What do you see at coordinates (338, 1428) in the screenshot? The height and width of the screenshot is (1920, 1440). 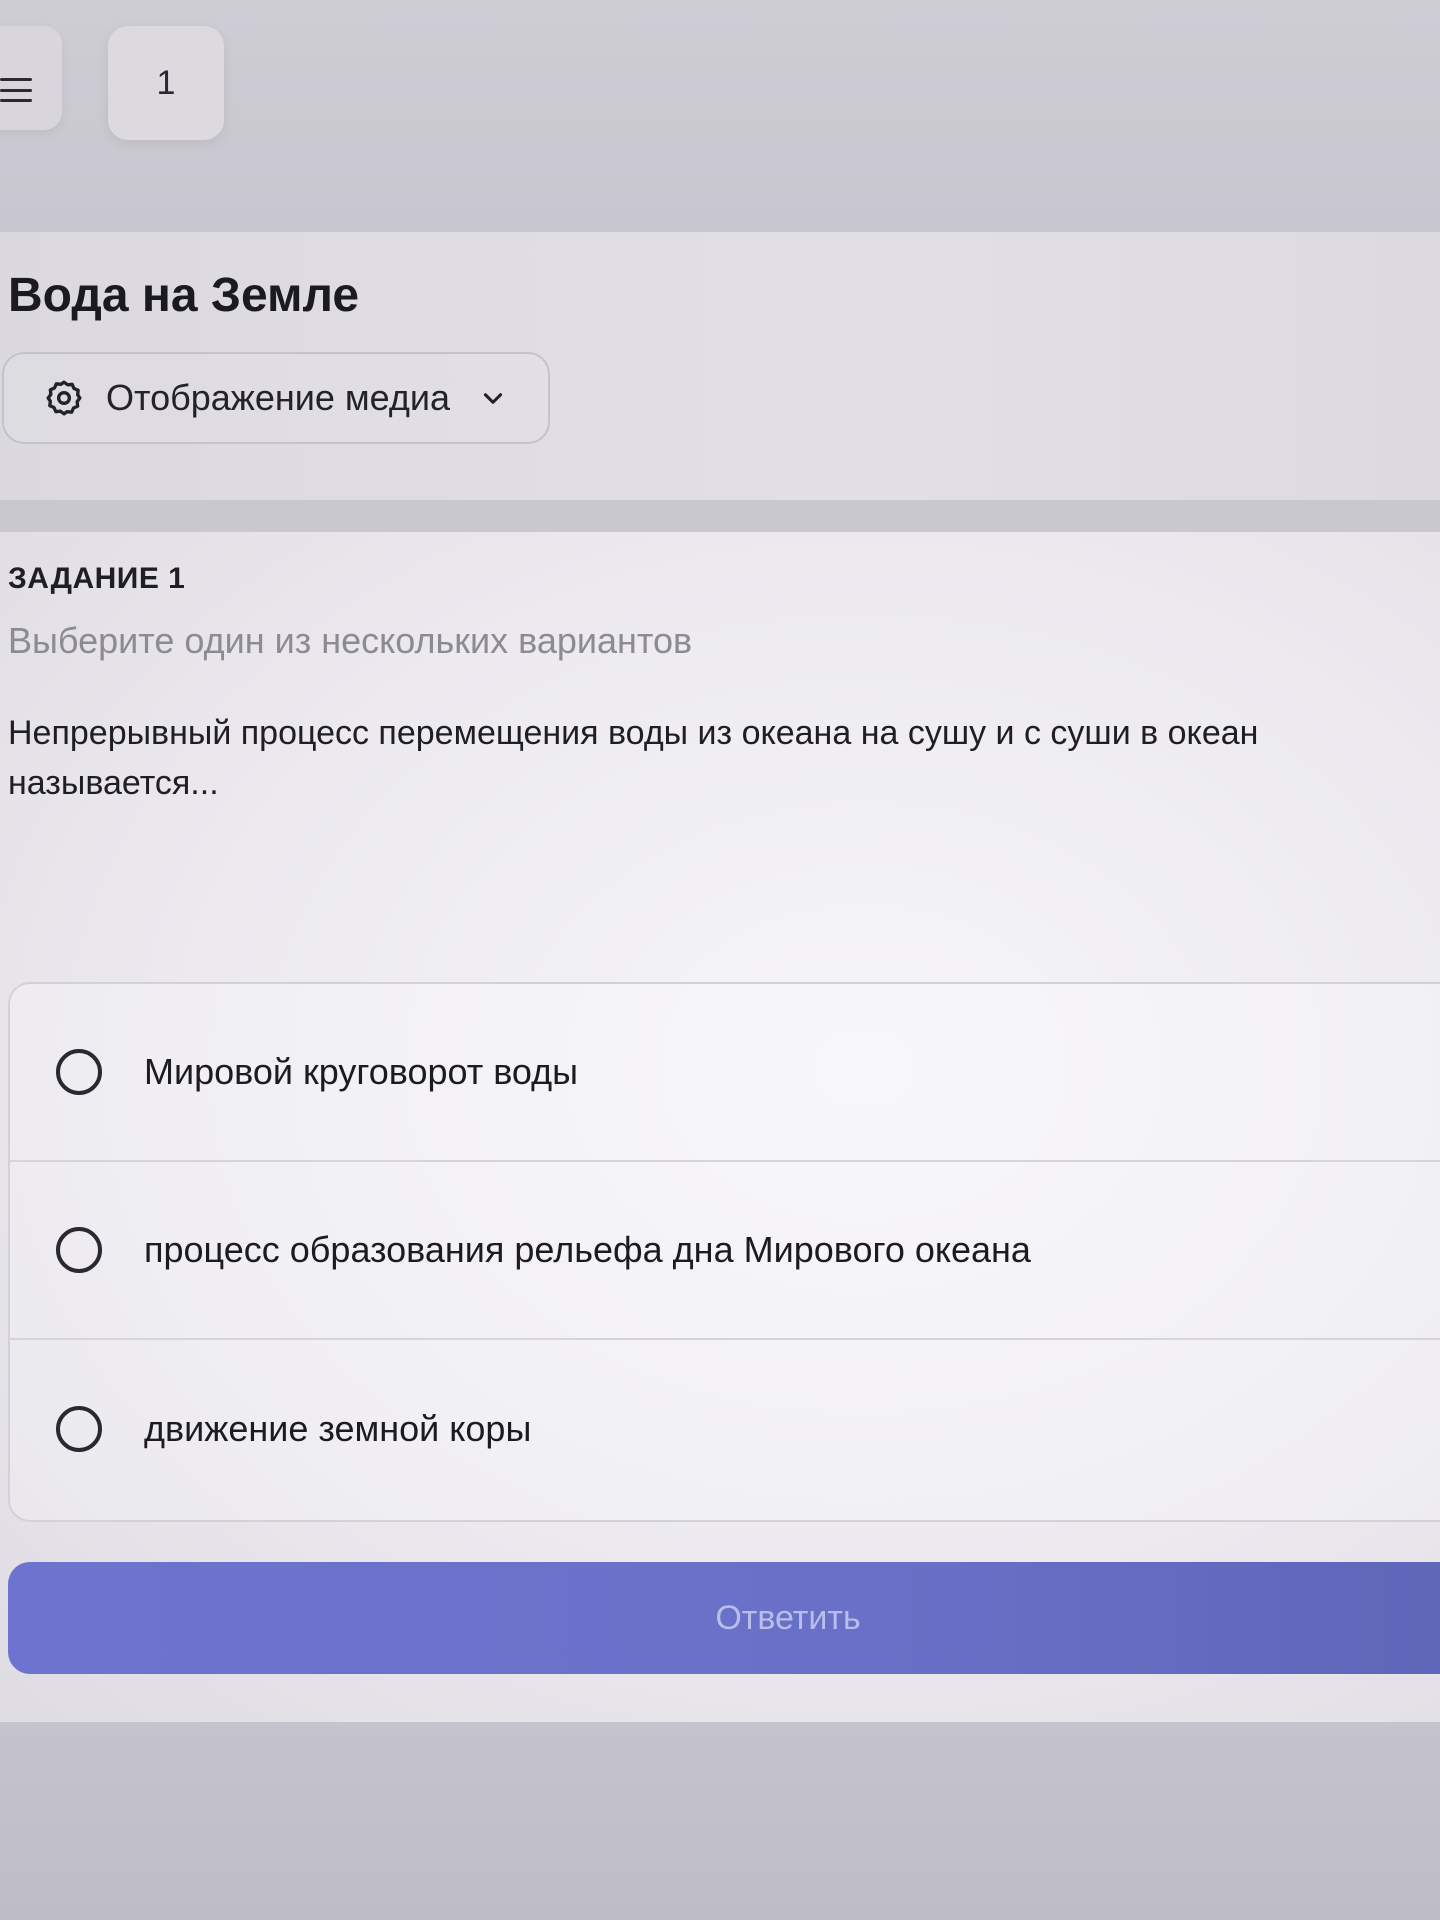 I see `answer-option-text: движение земной коры` at bounding box center [338, 1428].